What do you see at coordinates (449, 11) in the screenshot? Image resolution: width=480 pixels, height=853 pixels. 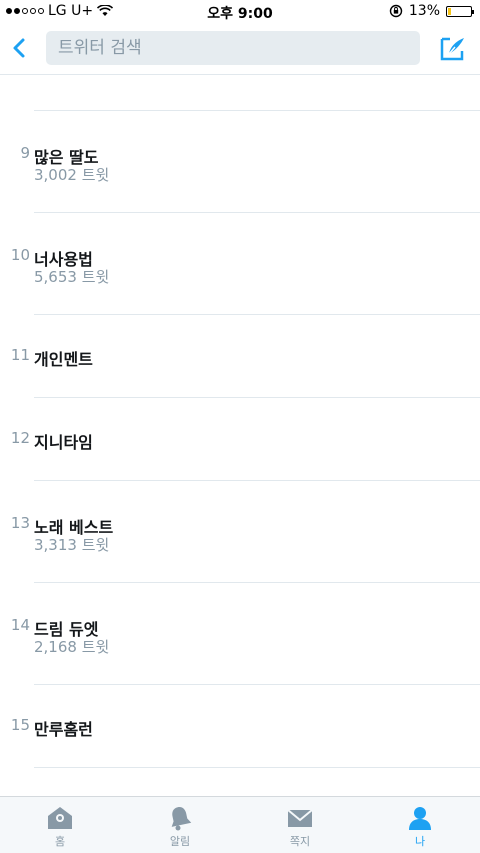 I see `battery-level` at bounding box center [449, 11].